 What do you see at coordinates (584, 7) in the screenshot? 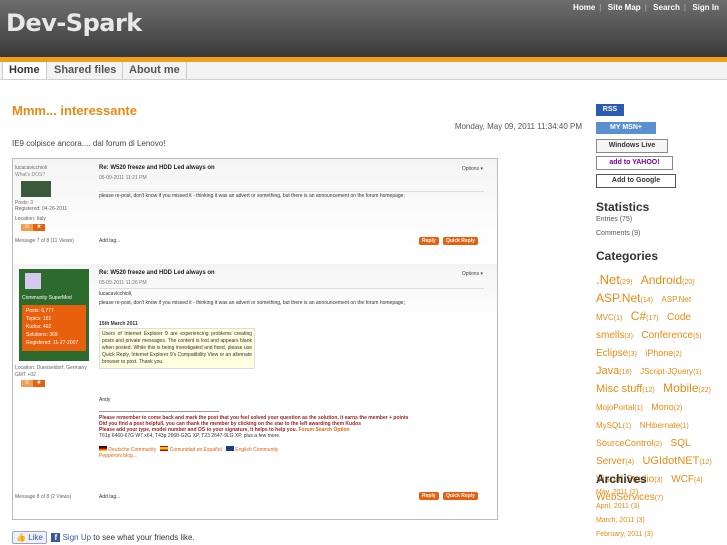
I see `top-nav-home: Home` at bounding box center [584, 7].